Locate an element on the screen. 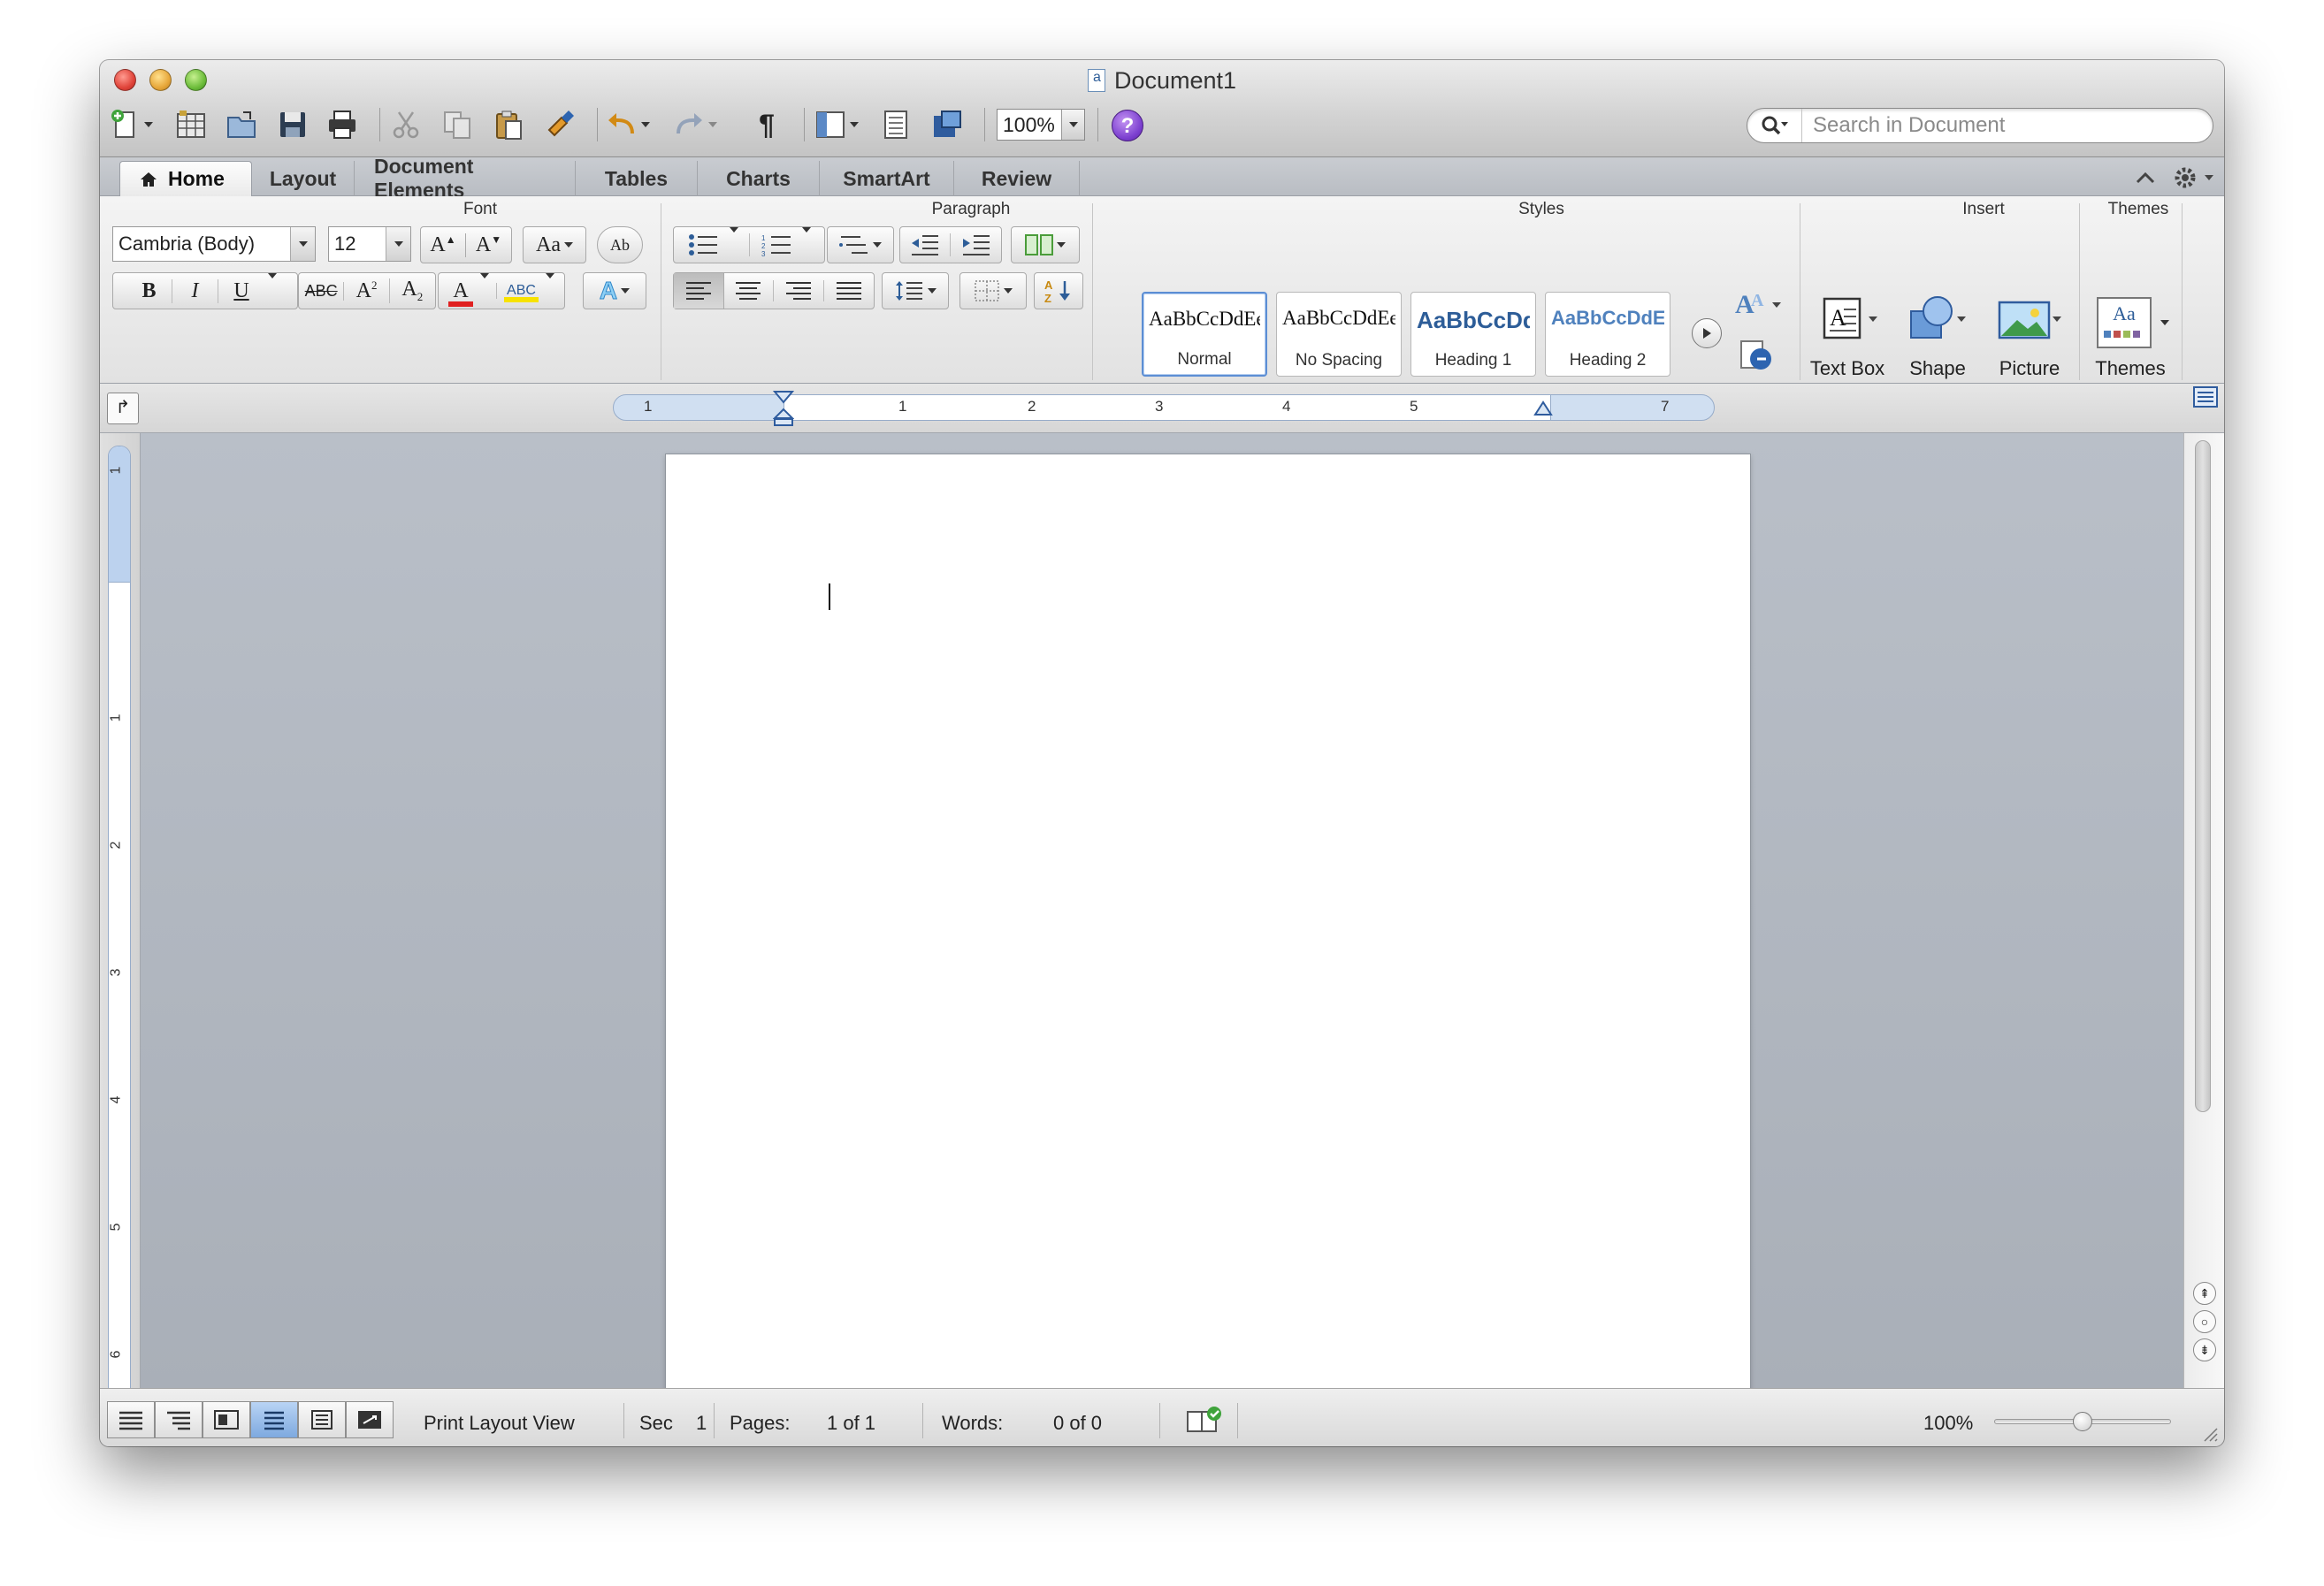 Image resolution: width=2324 pixels, height=1586 pixels. italic-button: I is located at coordinates (195, 290).